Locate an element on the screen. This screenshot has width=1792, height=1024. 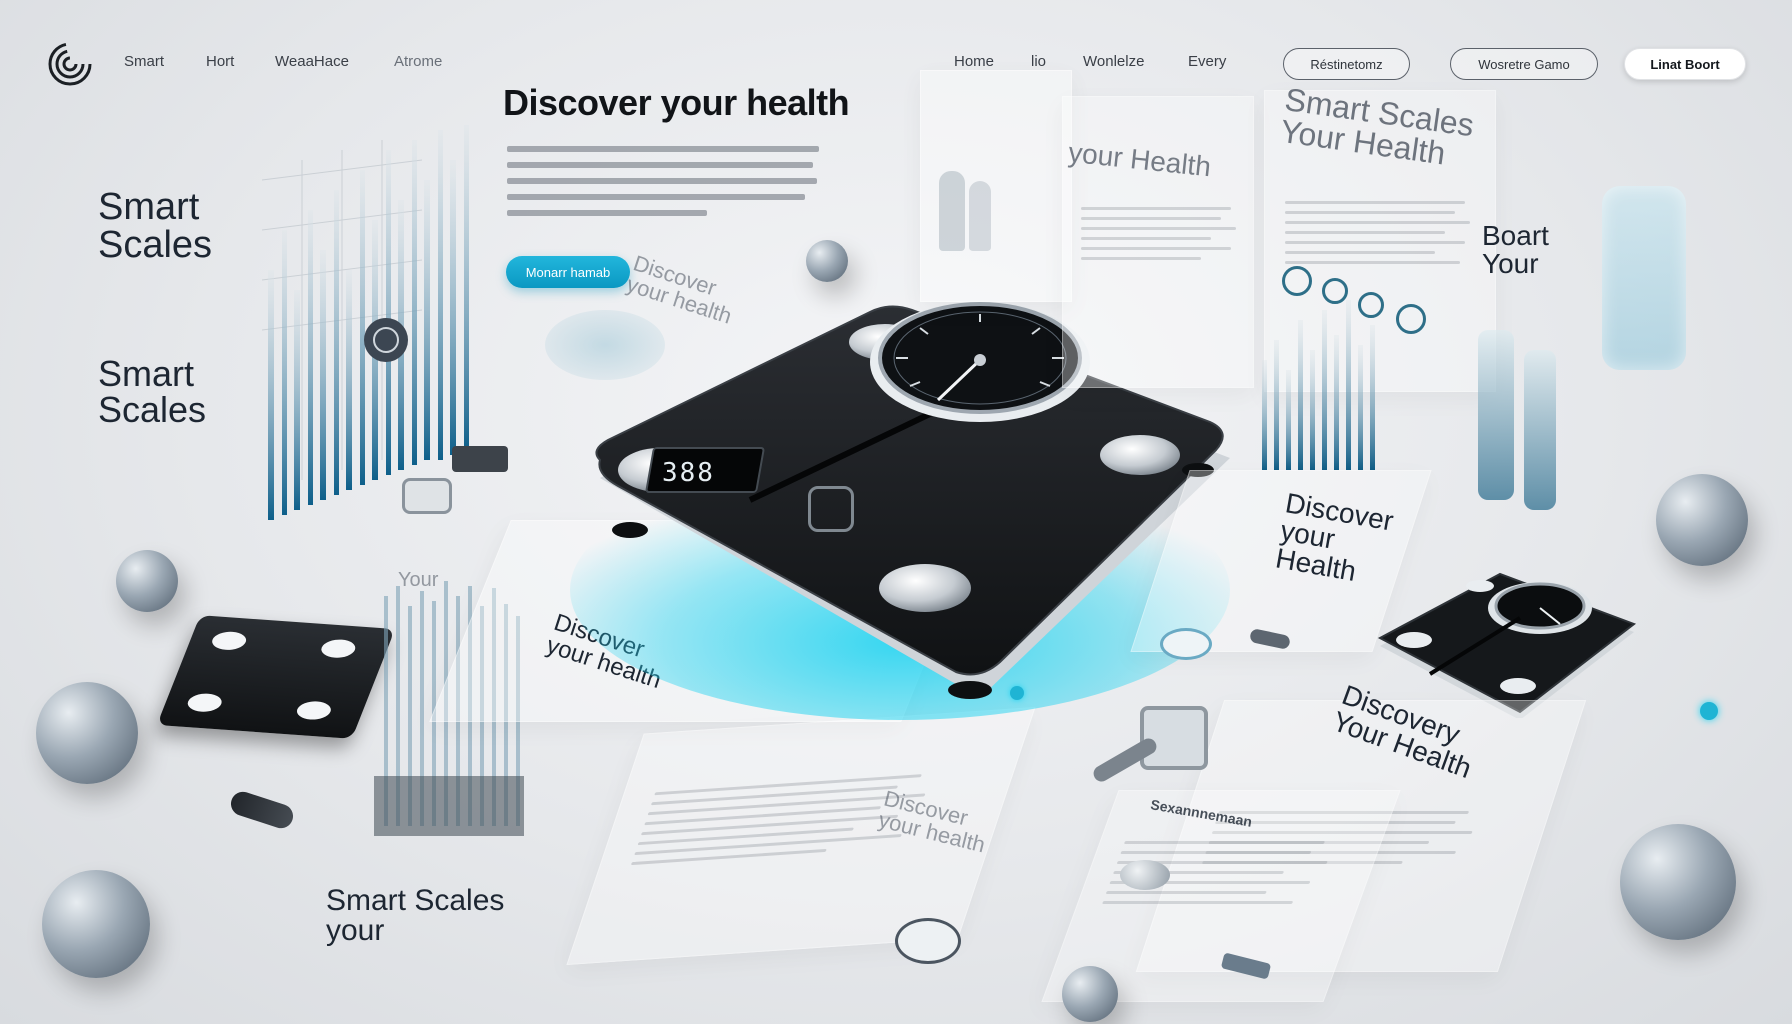
nav-button-linat-boort: Linat Boort is located at coordinates (1685, 64).